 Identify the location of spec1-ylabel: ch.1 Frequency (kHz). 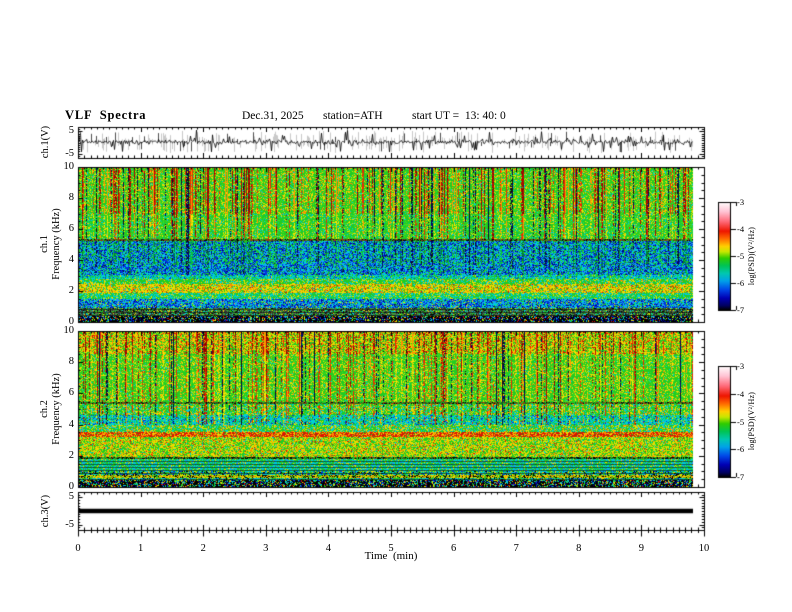
(51, 243).